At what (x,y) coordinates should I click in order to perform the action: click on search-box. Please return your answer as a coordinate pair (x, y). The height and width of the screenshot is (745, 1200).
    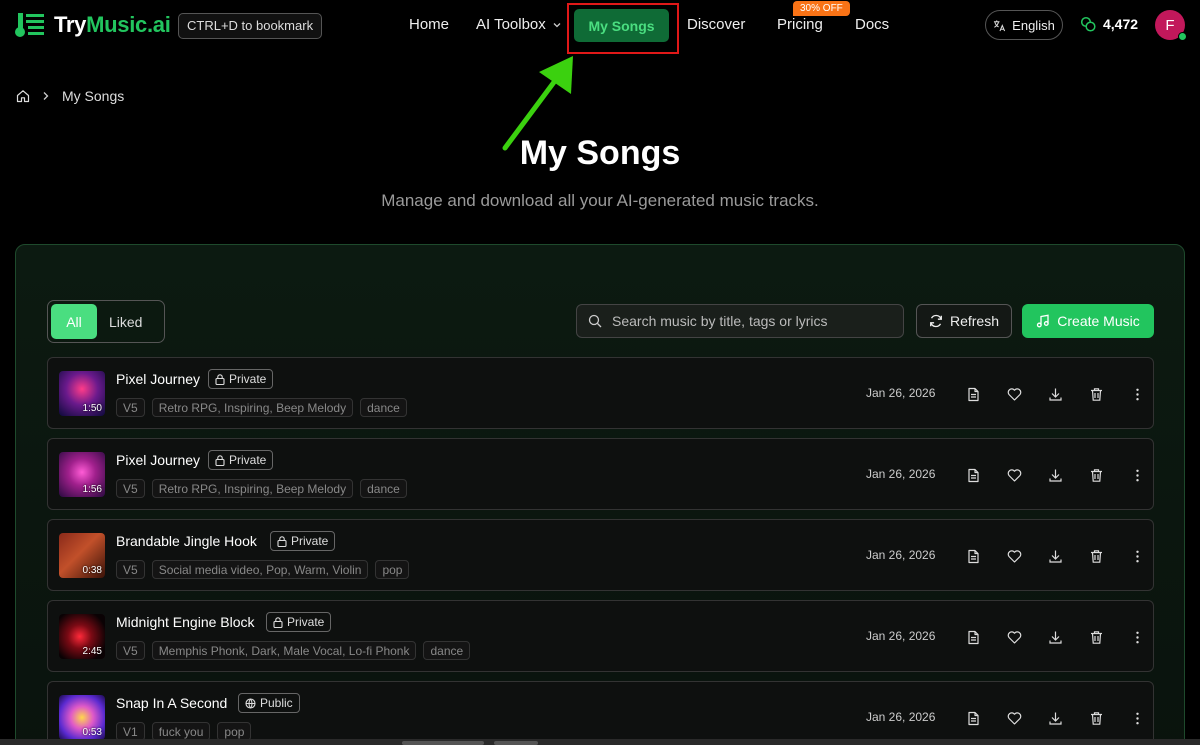
    Looking at the image, I should click on (740, 321).